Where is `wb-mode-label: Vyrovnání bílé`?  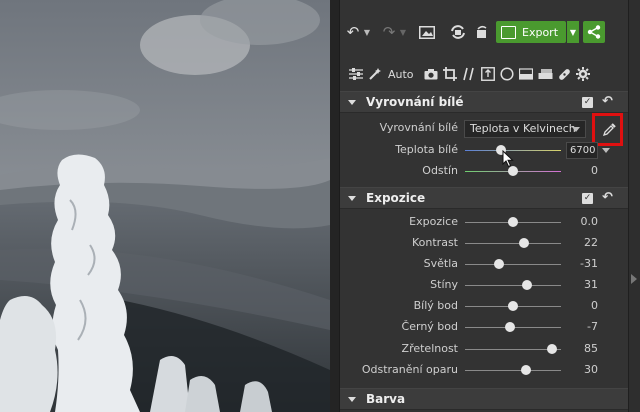 wb-mode-label: Vyrovnání bílé is located at coordinates (418, 127).